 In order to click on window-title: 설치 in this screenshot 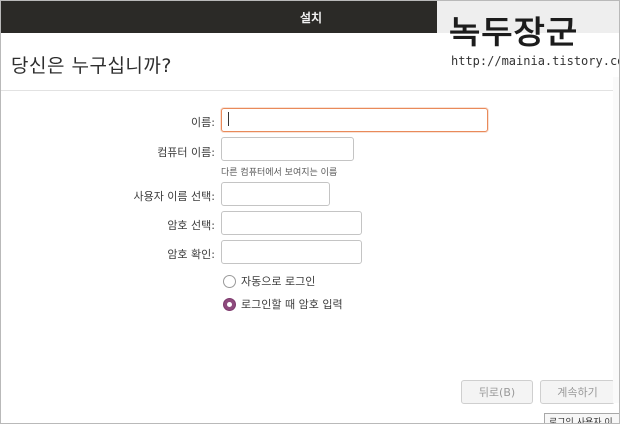, I will do `click(311, 17)`.